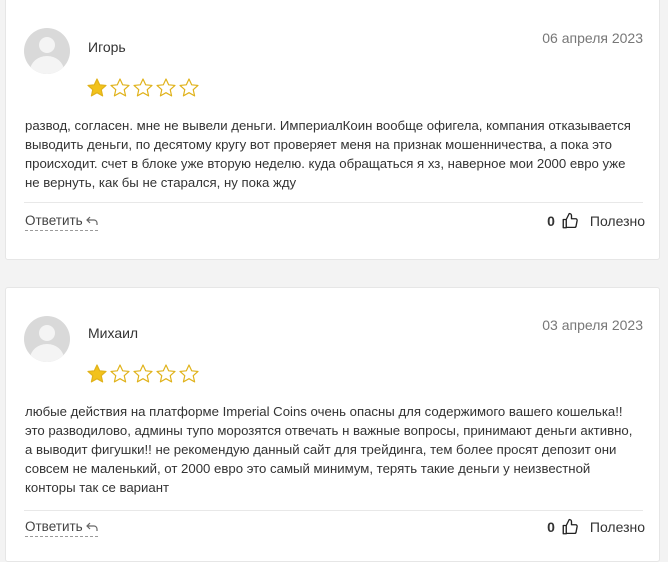 This screenshot has width=668, height=562. I want to click on review-author: Михаил, so click(113, 333).